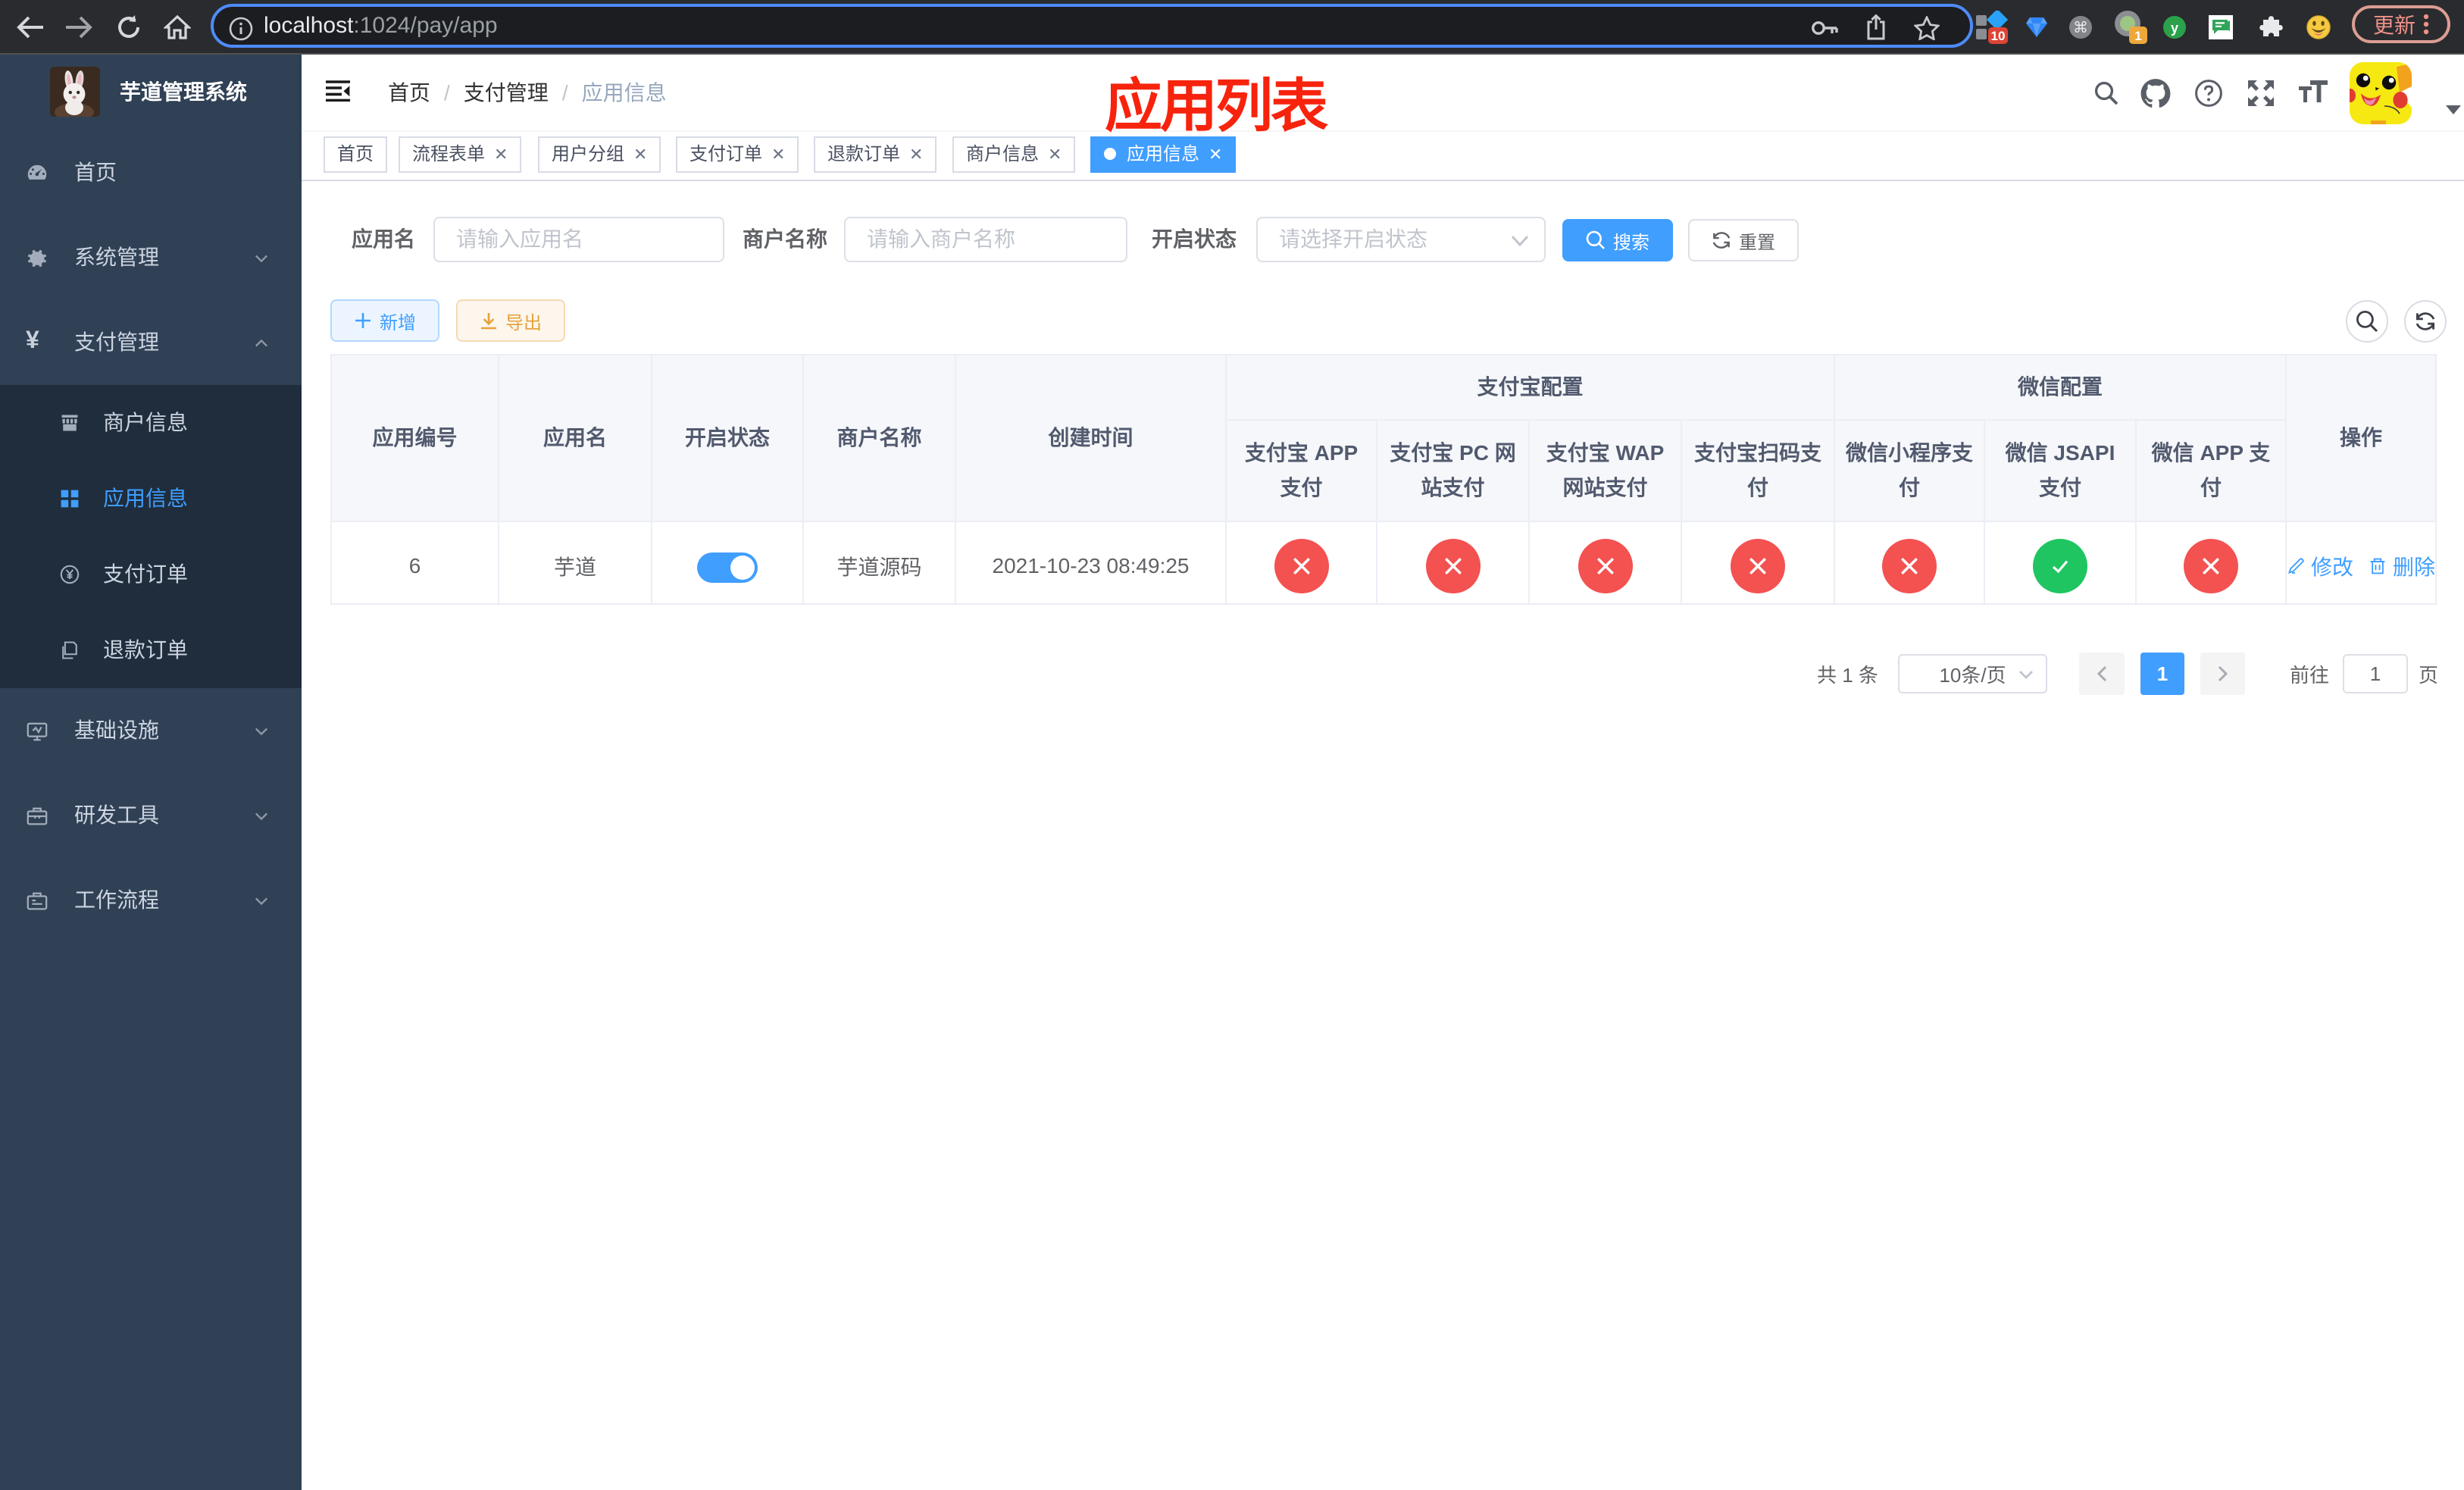 This screenshot has width=2464, height=1490. Describe the element at coordinates (2174, 28) in the screenshot. I see `svg-text: y` at that location.